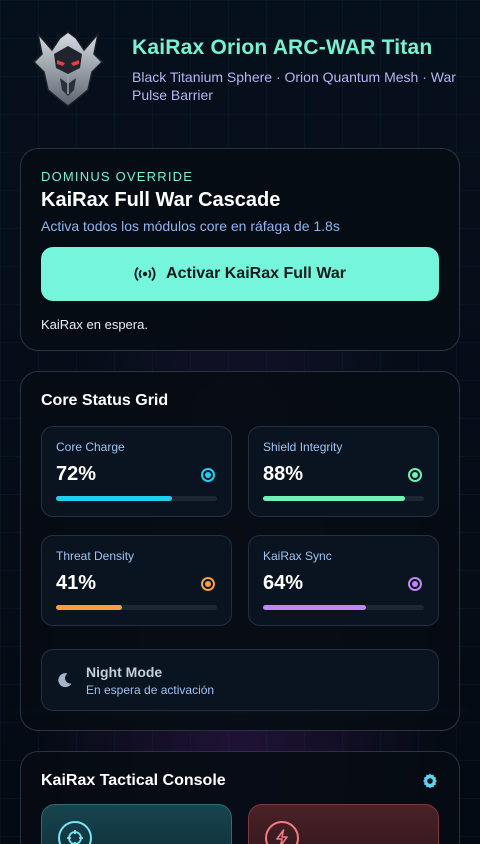 The width and height of the screenshot is (480, 844). I want to click on status-tile-label: Core Charge, so click(90, 447).